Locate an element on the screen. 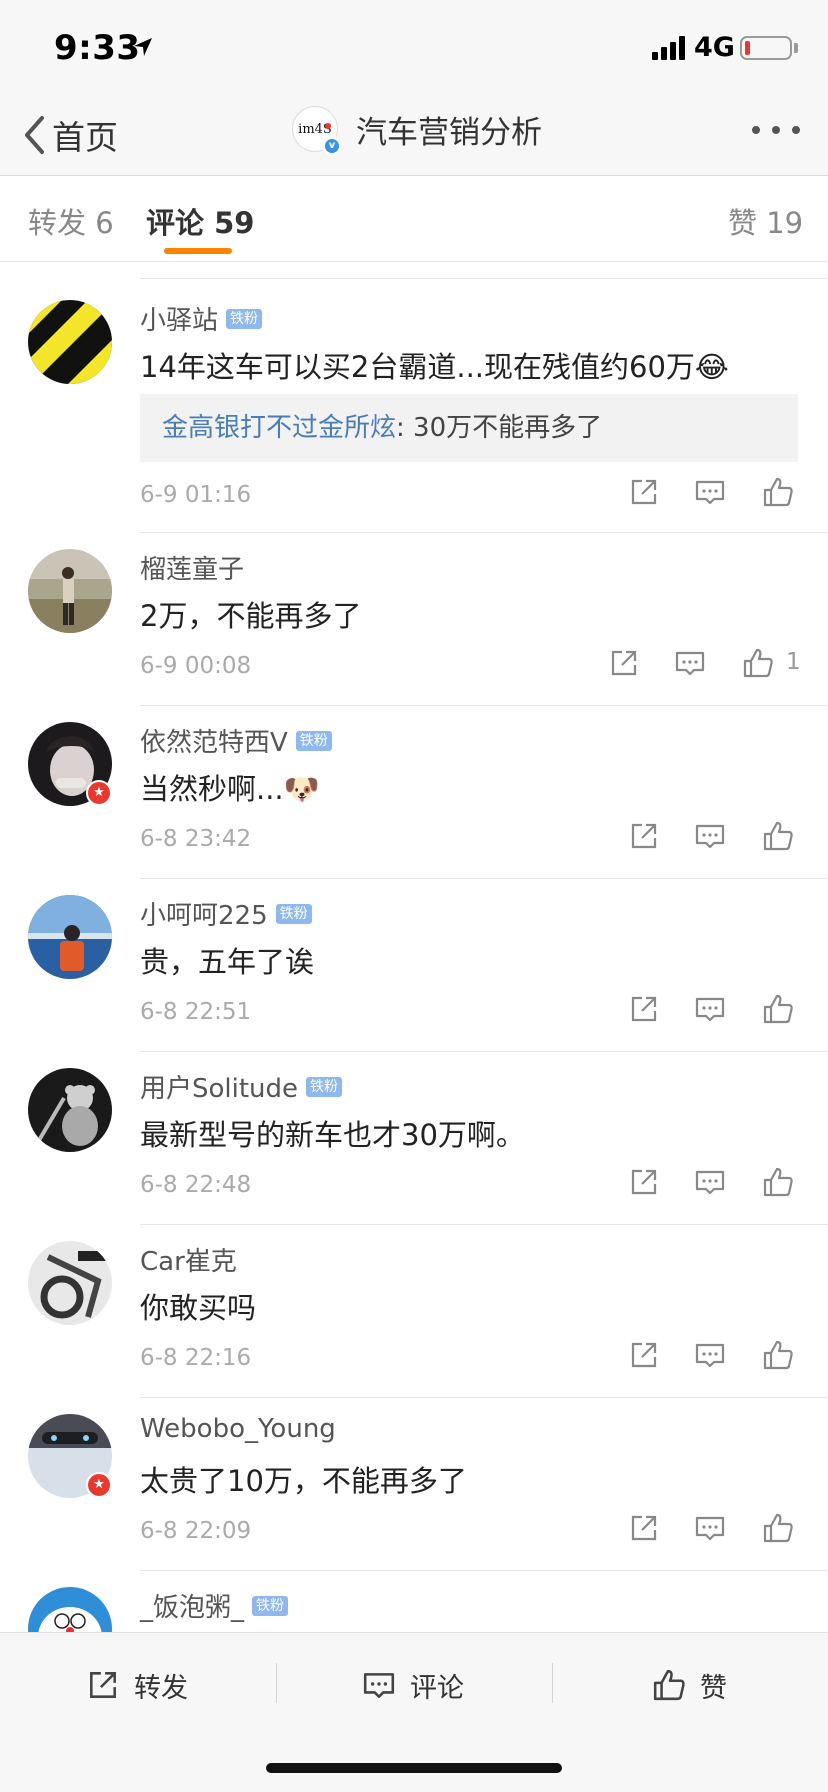 This screenshot has width=828, height=1792. network-type: 4G is located at coordinates (714, 47).